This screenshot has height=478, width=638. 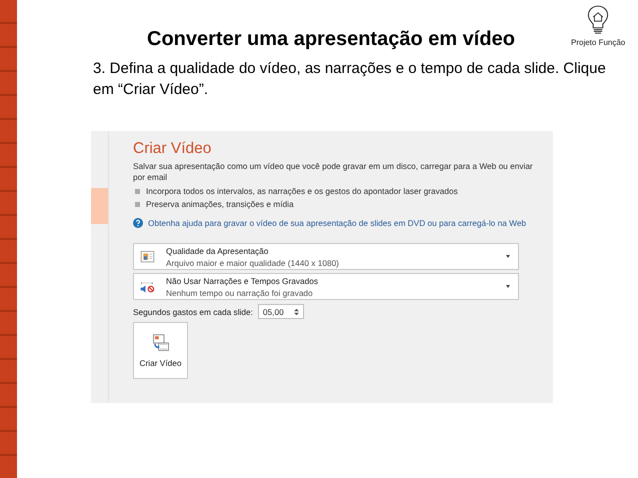 What do you see at coordinates (598, 42) in the screenshot?
I see `logo-caption: Projeto Função` at bounding box center [598, 42].